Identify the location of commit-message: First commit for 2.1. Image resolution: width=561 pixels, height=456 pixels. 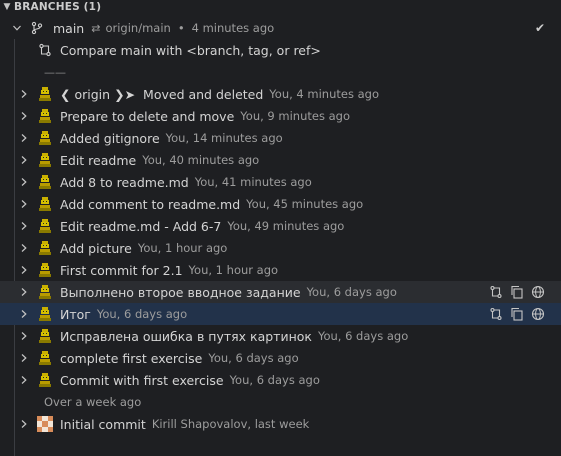
(121, 270).